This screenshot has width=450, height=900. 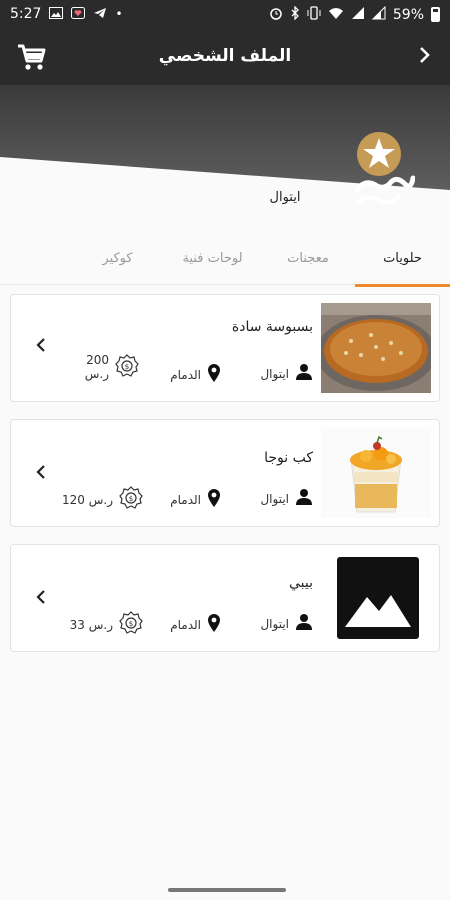 What do you see at coordinates (308, 258) in the screenshot?
I see `tab-pastries: معجنات` at bounding box center [308, 258].